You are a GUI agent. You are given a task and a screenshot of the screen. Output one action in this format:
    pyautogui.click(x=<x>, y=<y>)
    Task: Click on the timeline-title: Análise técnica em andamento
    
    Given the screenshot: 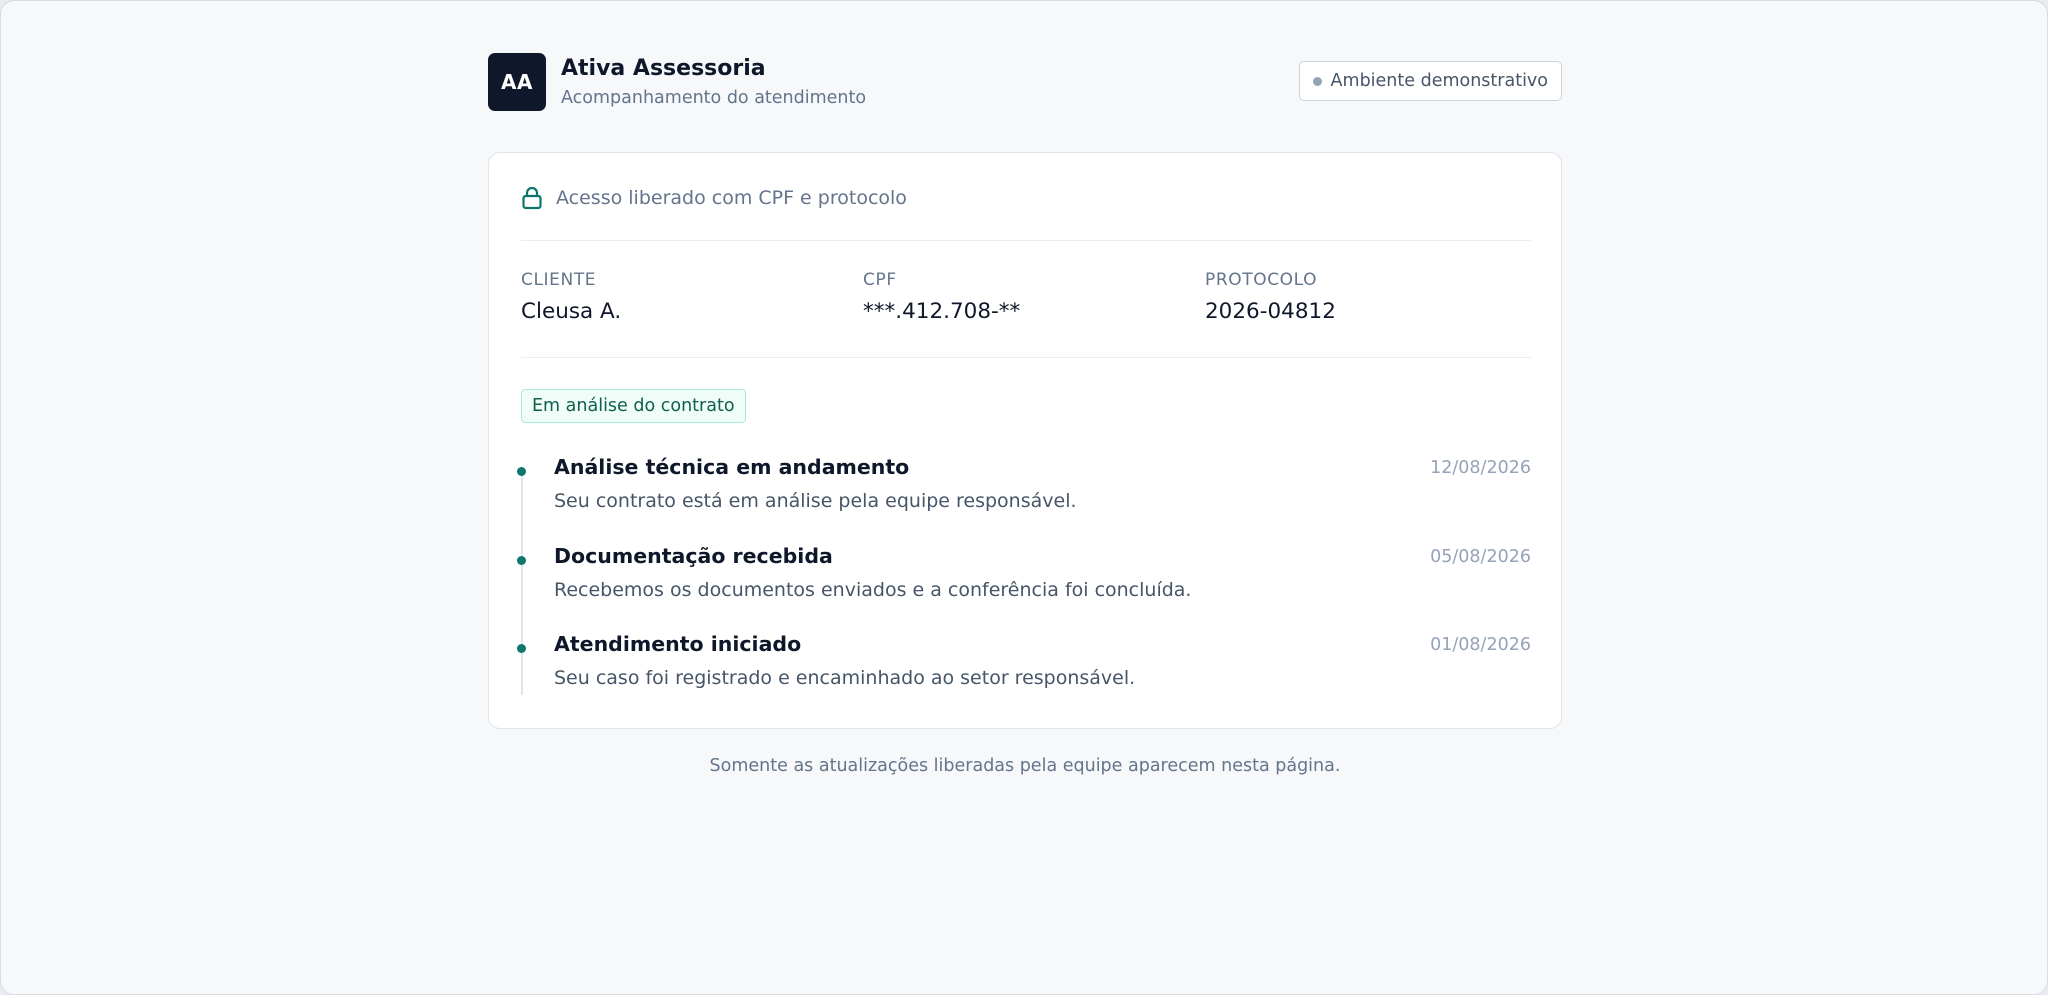 What is the action you would take?
    pyautogui.click(x=732, y=467)
    